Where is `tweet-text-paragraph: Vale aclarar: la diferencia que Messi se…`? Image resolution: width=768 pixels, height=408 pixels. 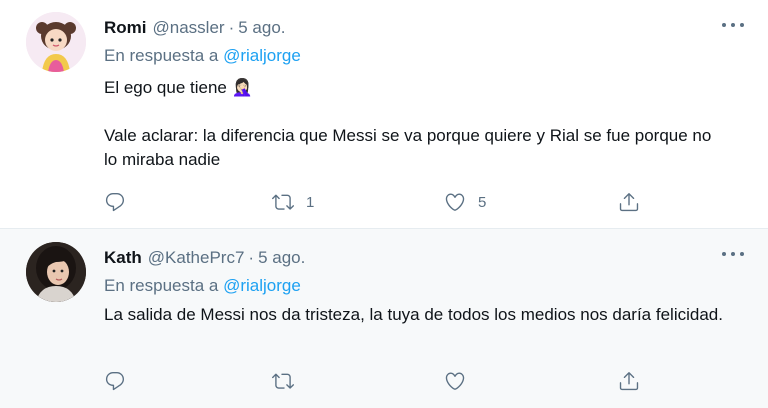 tweet-text-paragraph: Vale aclarar: la diferencia que Messi se… is located at coordinates (408, 147).